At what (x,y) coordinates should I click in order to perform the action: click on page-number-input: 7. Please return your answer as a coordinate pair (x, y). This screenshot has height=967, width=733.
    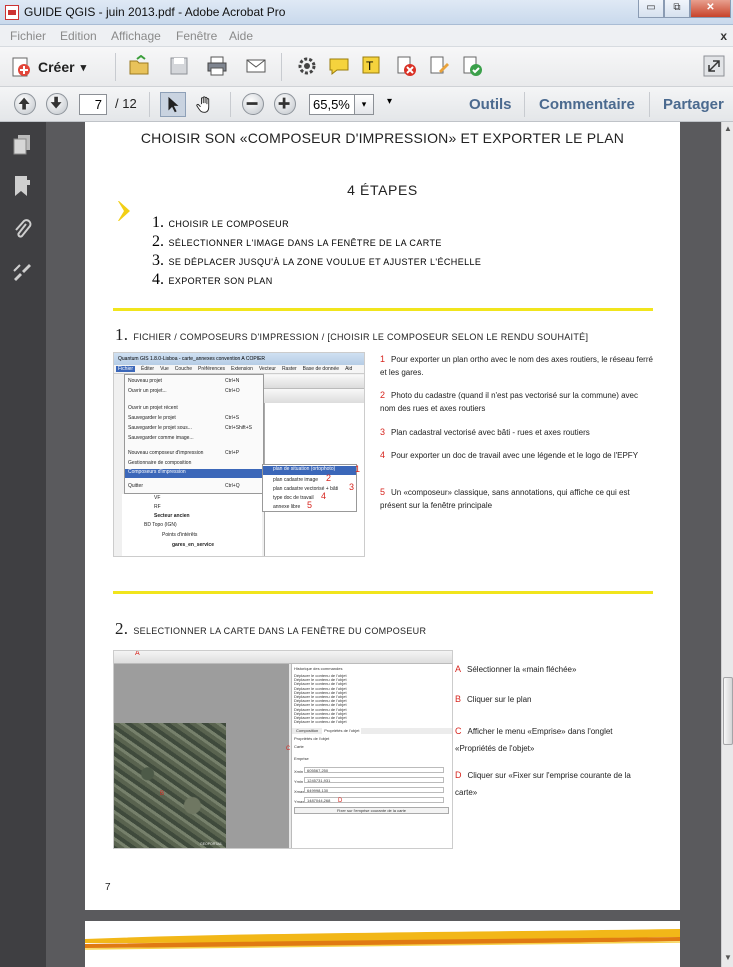
    Looking at the image, I should click on (93, 104).